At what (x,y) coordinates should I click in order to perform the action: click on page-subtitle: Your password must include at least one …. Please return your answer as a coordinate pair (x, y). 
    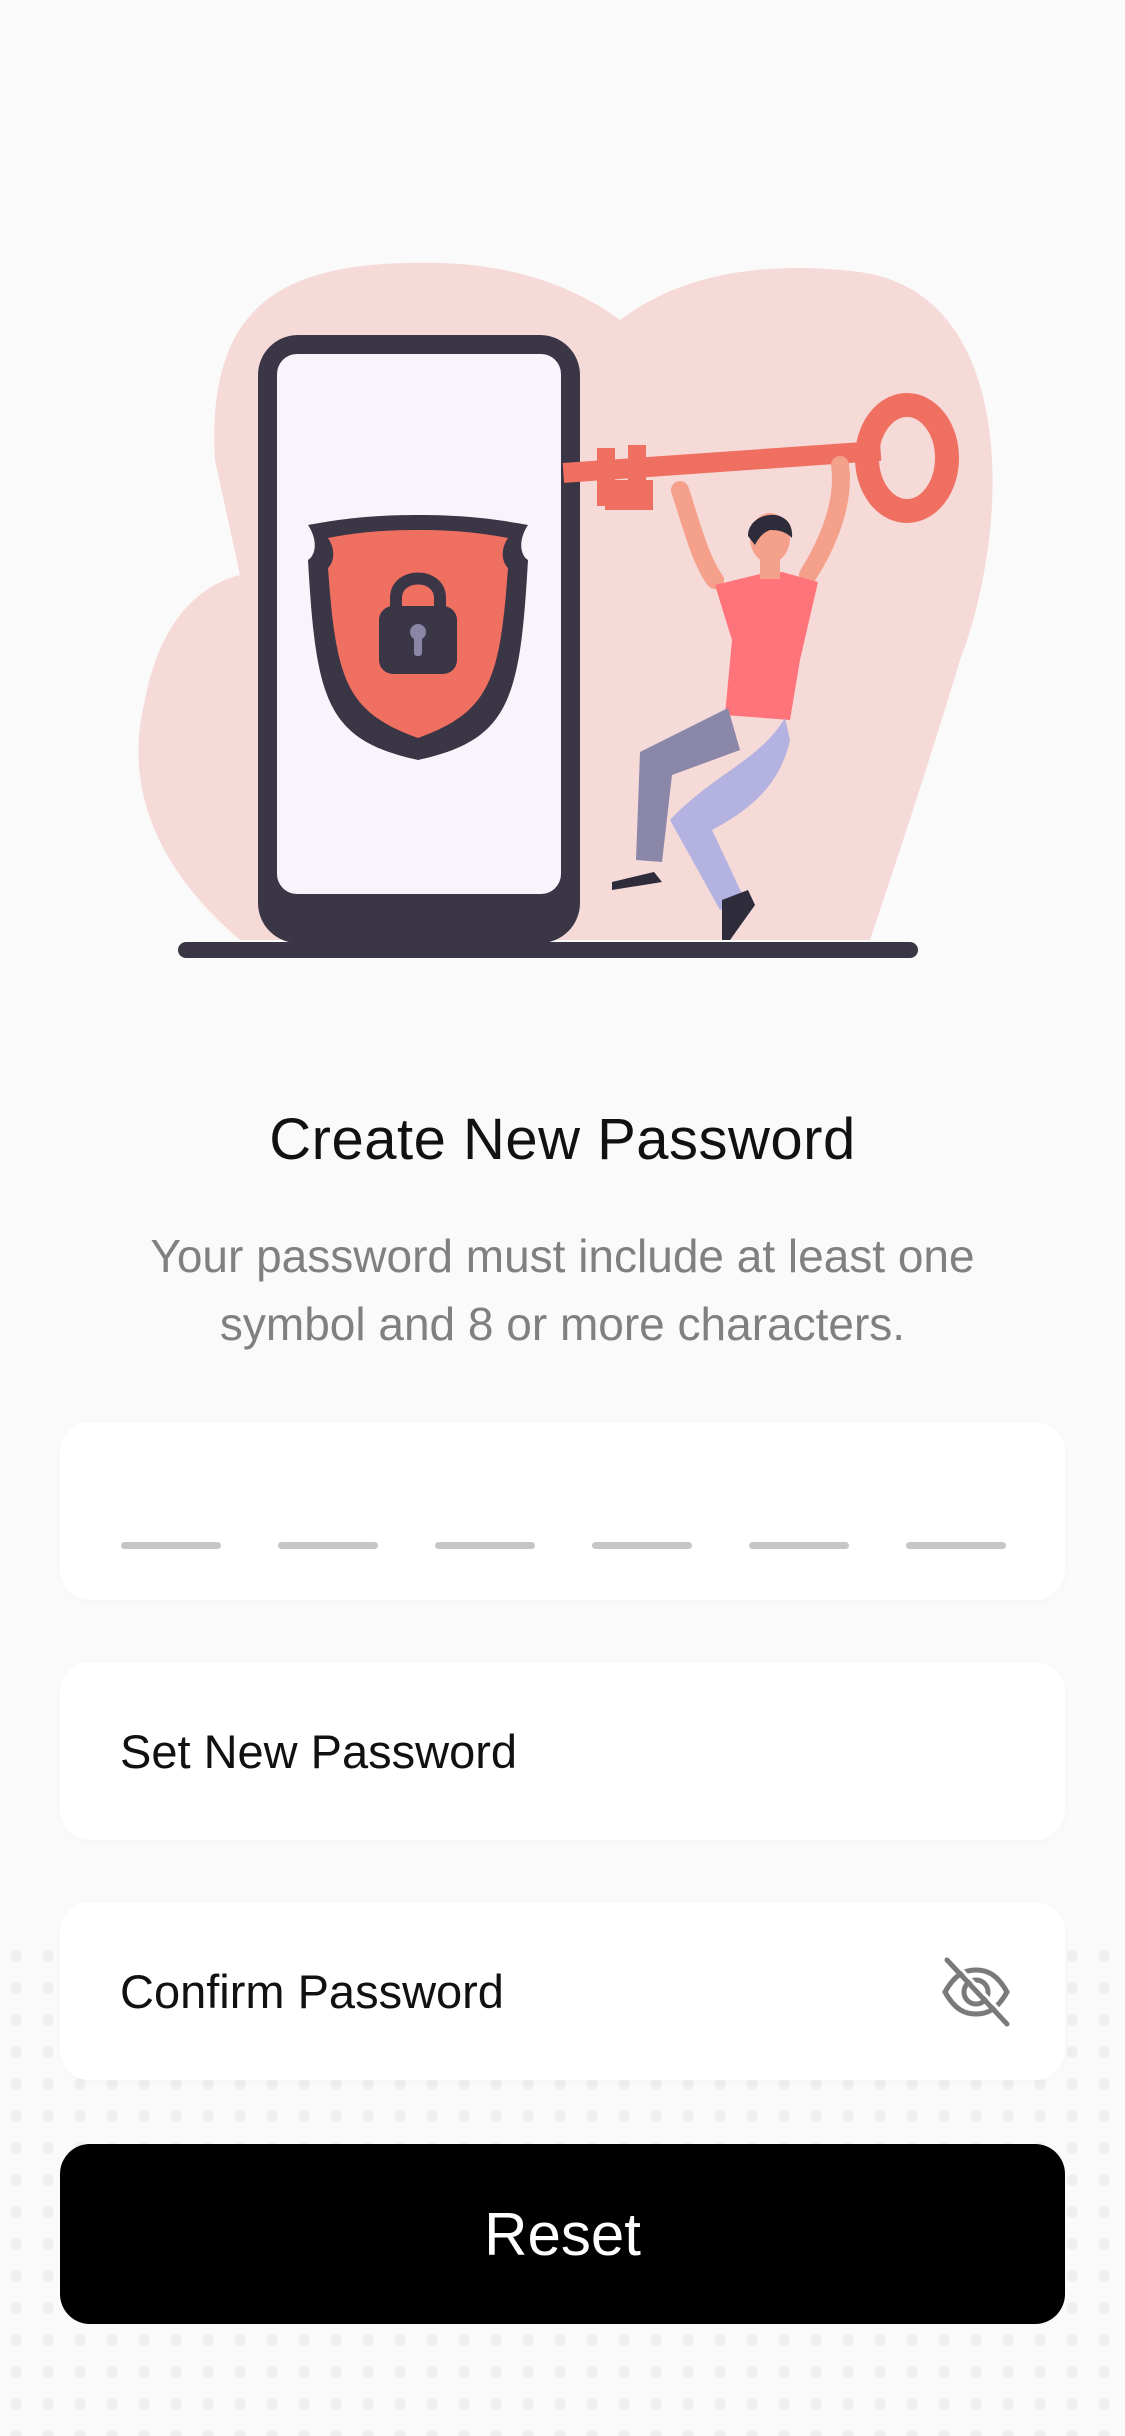
    Looking at the image, I should click on (562, 1290).